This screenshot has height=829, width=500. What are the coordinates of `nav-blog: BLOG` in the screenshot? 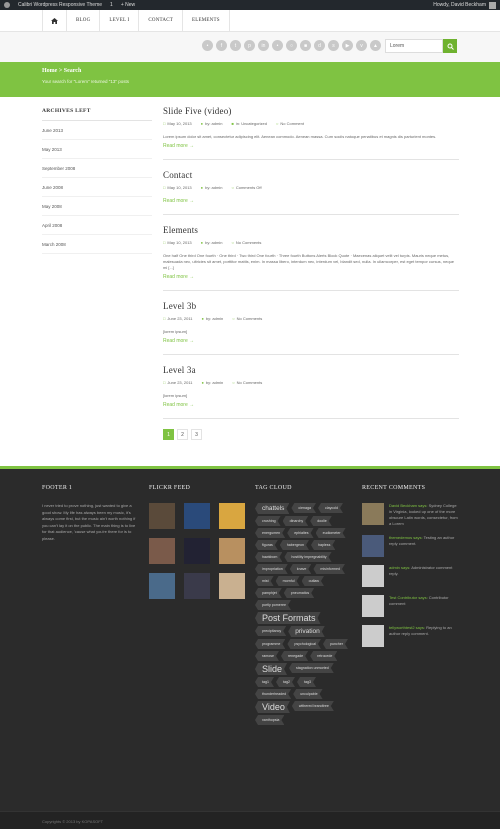 It's located at (82, 20).